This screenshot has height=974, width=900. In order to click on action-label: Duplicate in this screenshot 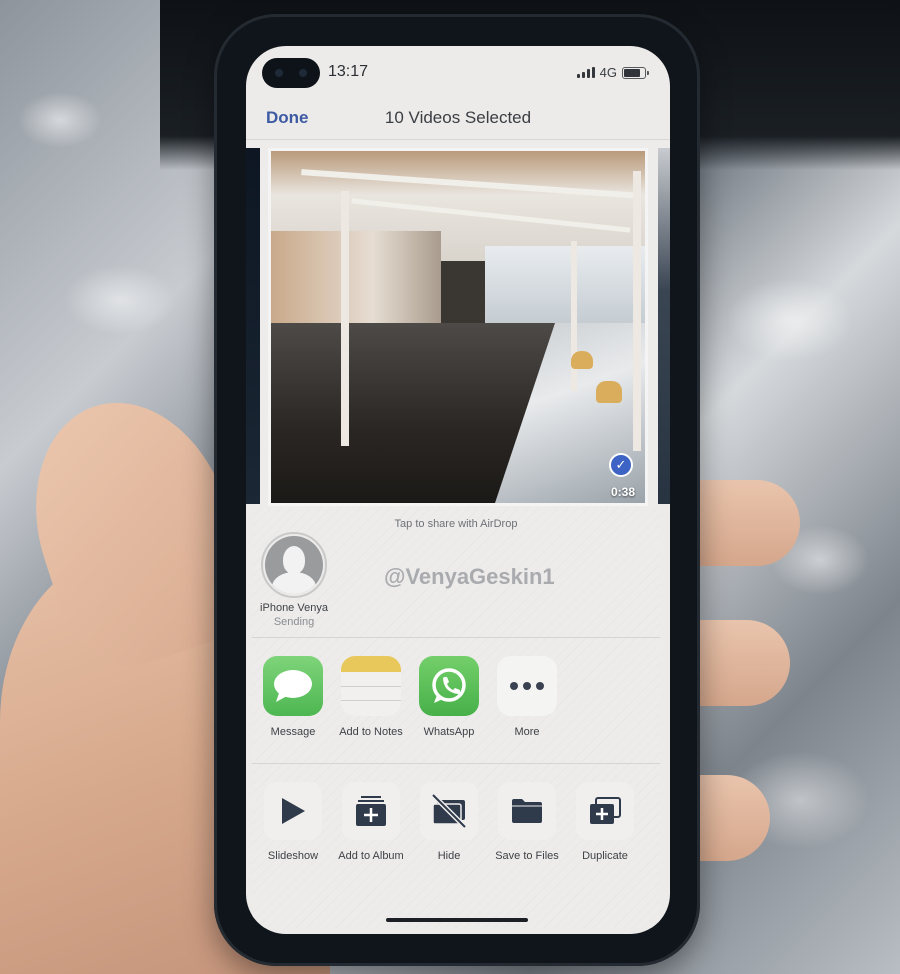, I will do `click(605, 856)`.